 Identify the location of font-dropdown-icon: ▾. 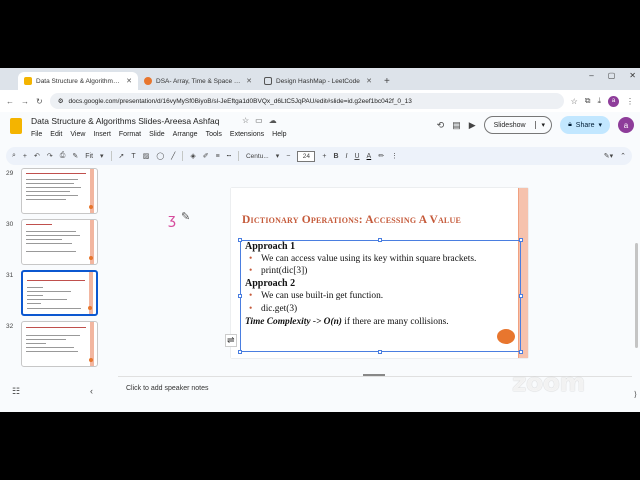
(278, 156).